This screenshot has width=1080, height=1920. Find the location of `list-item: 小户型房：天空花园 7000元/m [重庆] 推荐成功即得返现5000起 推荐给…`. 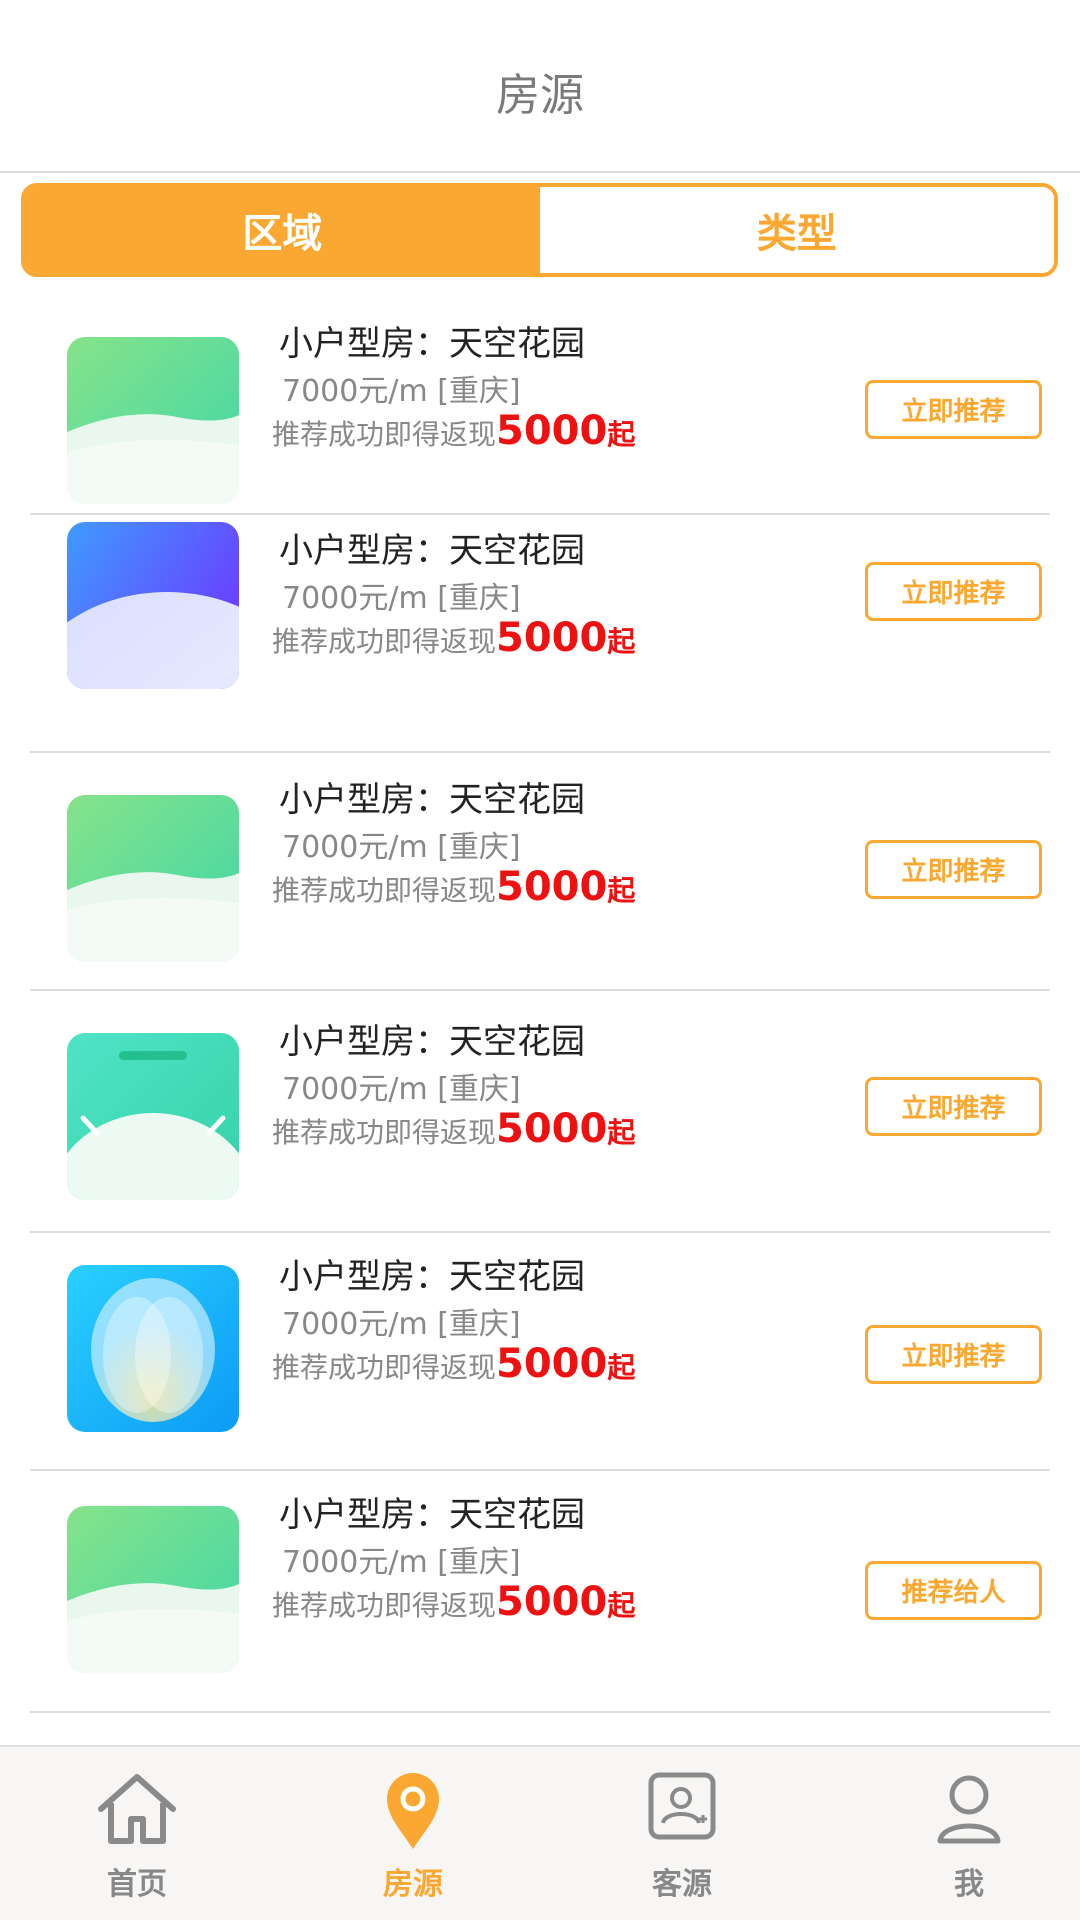

list-item: 小户型房：天空花园 7000元/m [重庆] 推荐成功即得返现5000起 推荐给… is located at coordinates (540, 1593).